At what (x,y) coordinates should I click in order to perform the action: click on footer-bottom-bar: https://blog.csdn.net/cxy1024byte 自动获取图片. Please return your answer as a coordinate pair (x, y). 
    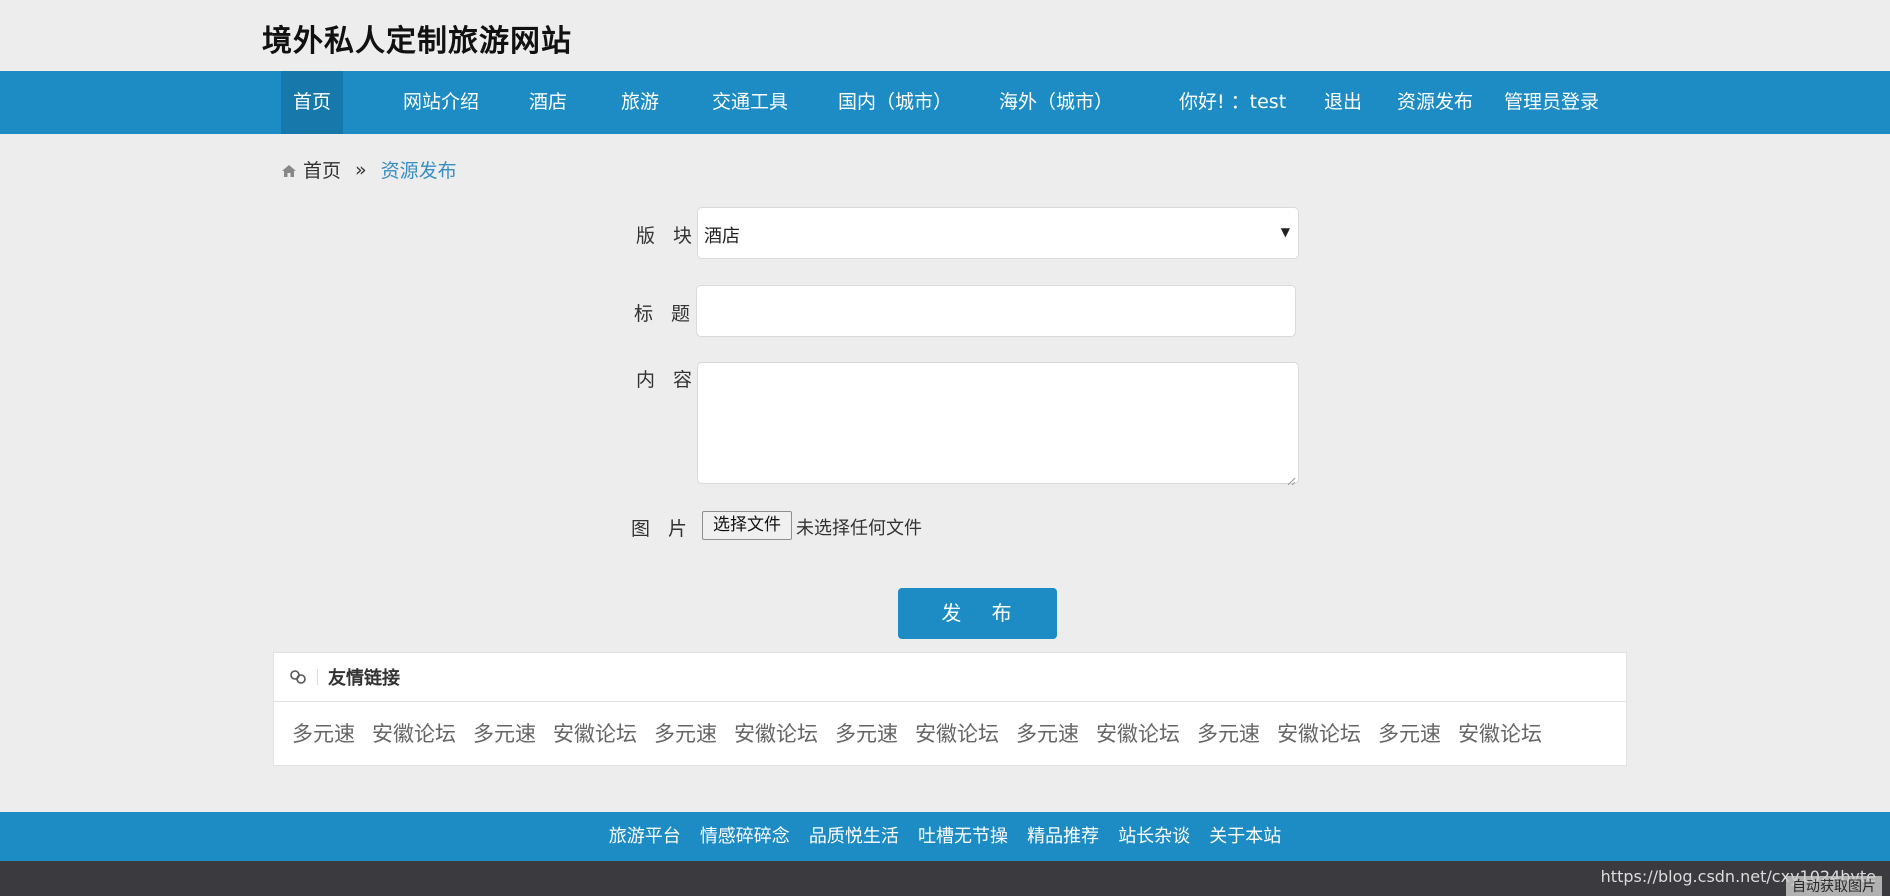
    Looking at the image, I should click on (945, 878).